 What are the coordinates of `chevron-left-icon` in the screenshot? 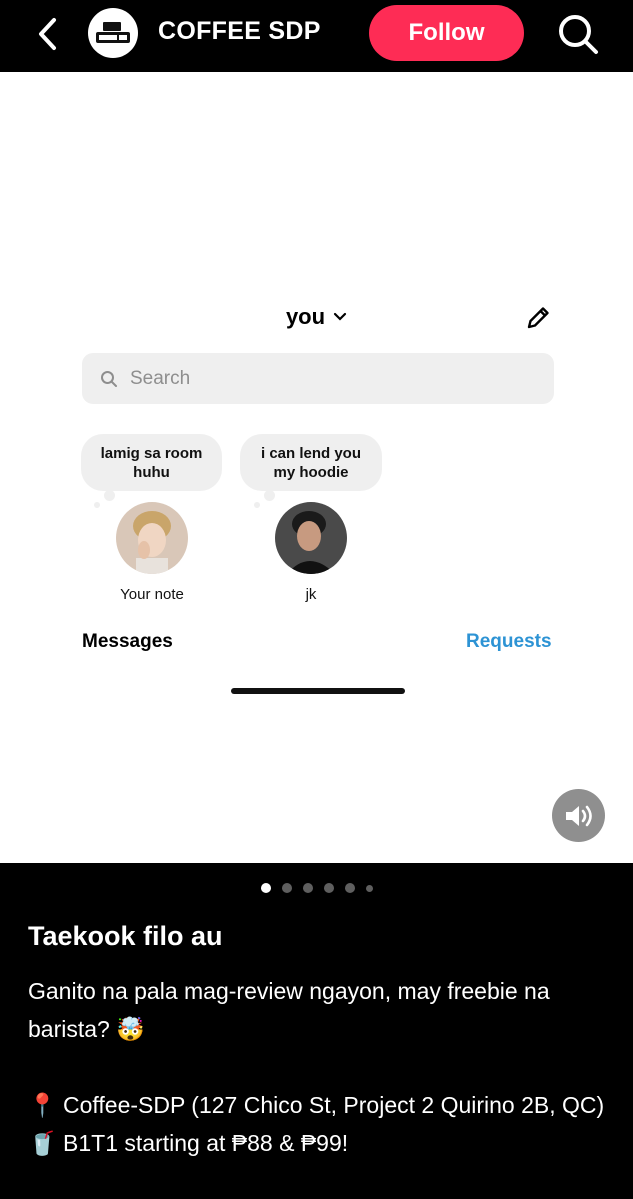 It's located at (47, 34).